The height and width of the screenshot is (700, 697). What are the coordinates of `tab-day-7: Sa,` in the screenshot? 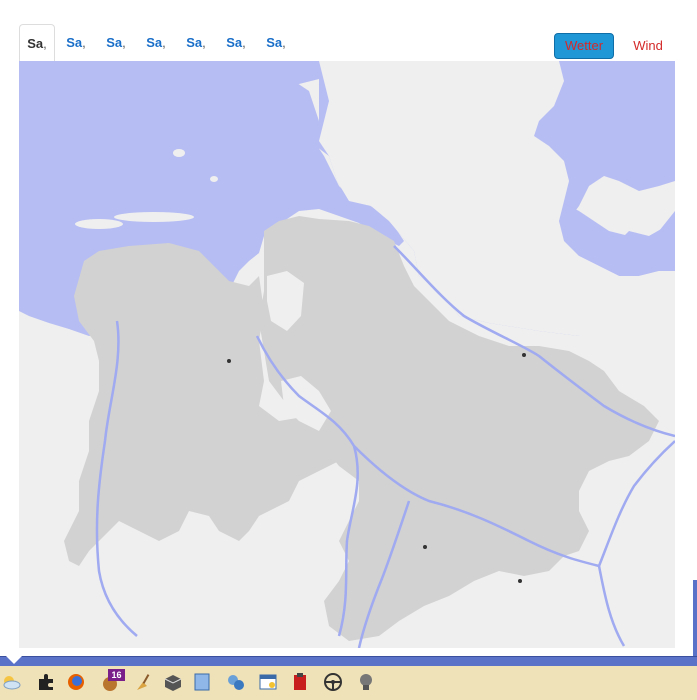 It's located at (276, 42).